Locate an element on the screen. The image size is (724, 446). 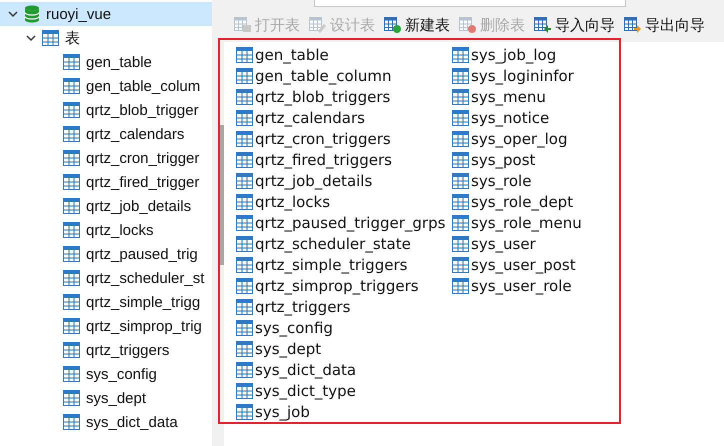
table-name: qrtz_fired_triggers is located at coordinates (323, 159).